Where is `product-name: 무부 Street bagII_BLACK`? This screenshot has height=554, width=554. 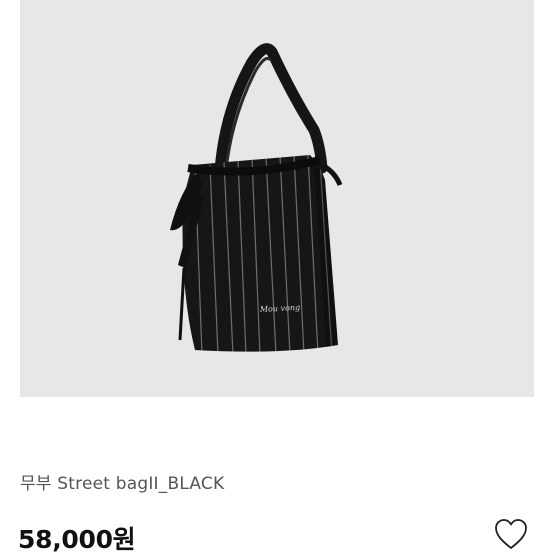
product-name: 무부 Street bagII_BLACK is located at coordinates (122, 484).